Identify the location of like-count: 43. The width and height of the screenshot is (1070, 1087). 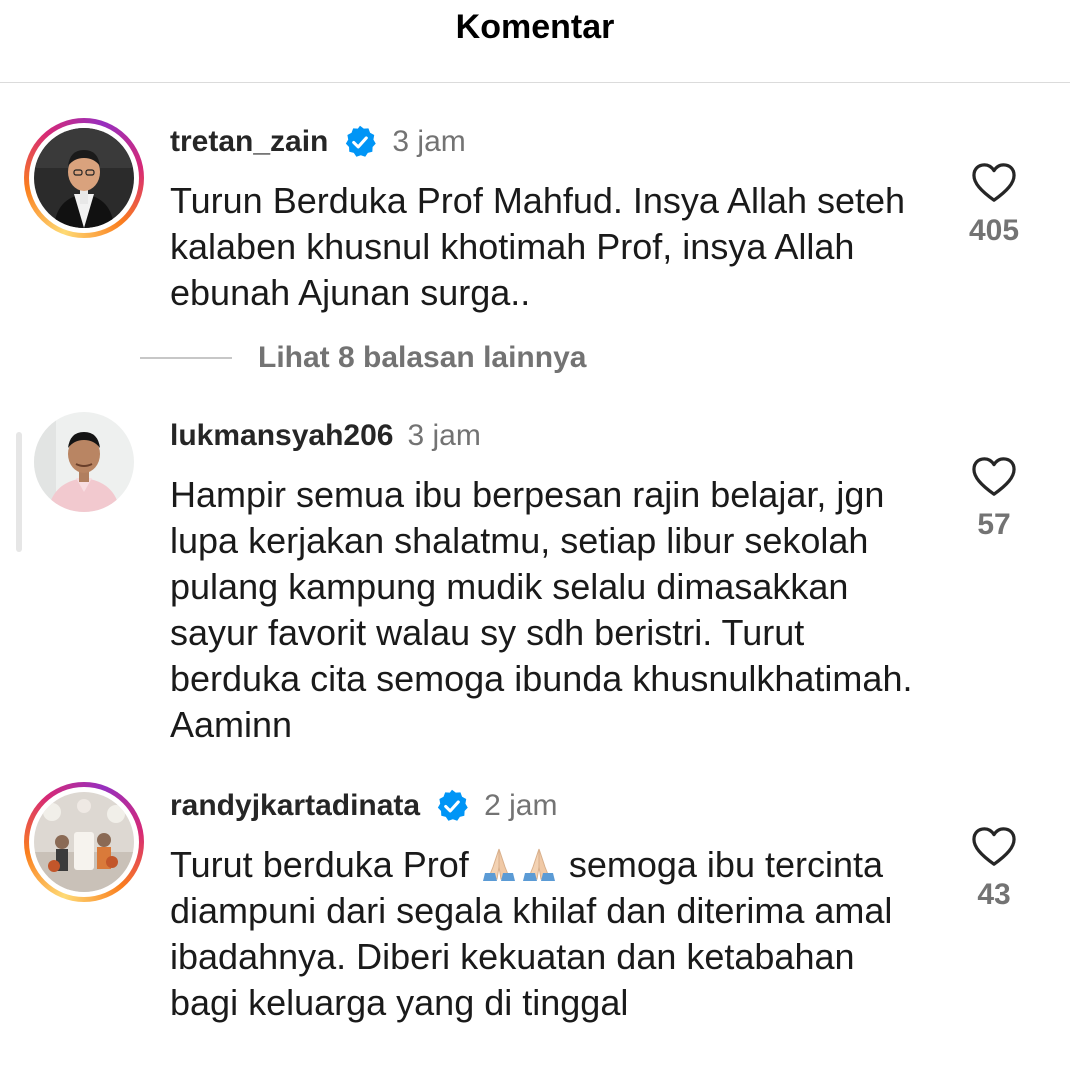
(994, 894).